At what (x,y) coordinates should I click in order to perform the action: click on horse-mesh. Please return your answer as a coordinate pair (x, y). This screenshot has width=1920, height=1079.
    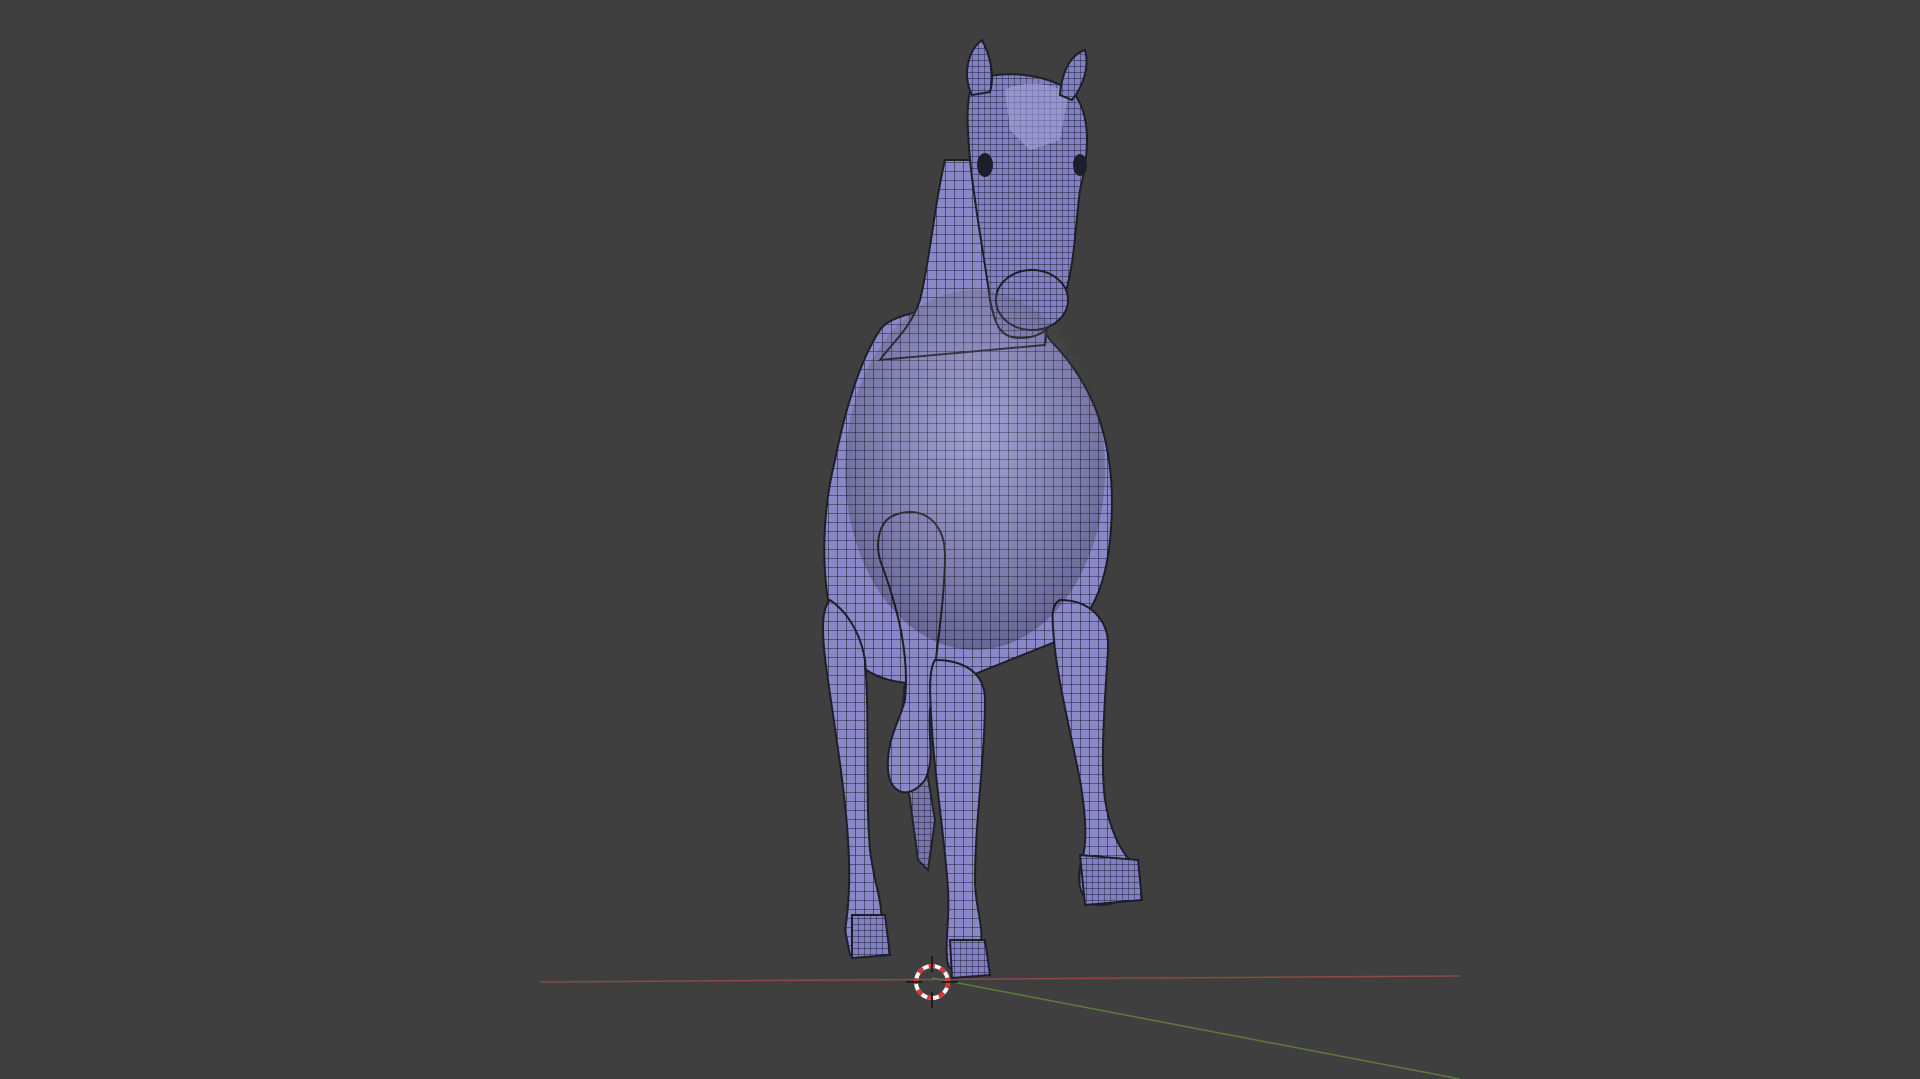
    Looking at the image, I should click on (983, 509).